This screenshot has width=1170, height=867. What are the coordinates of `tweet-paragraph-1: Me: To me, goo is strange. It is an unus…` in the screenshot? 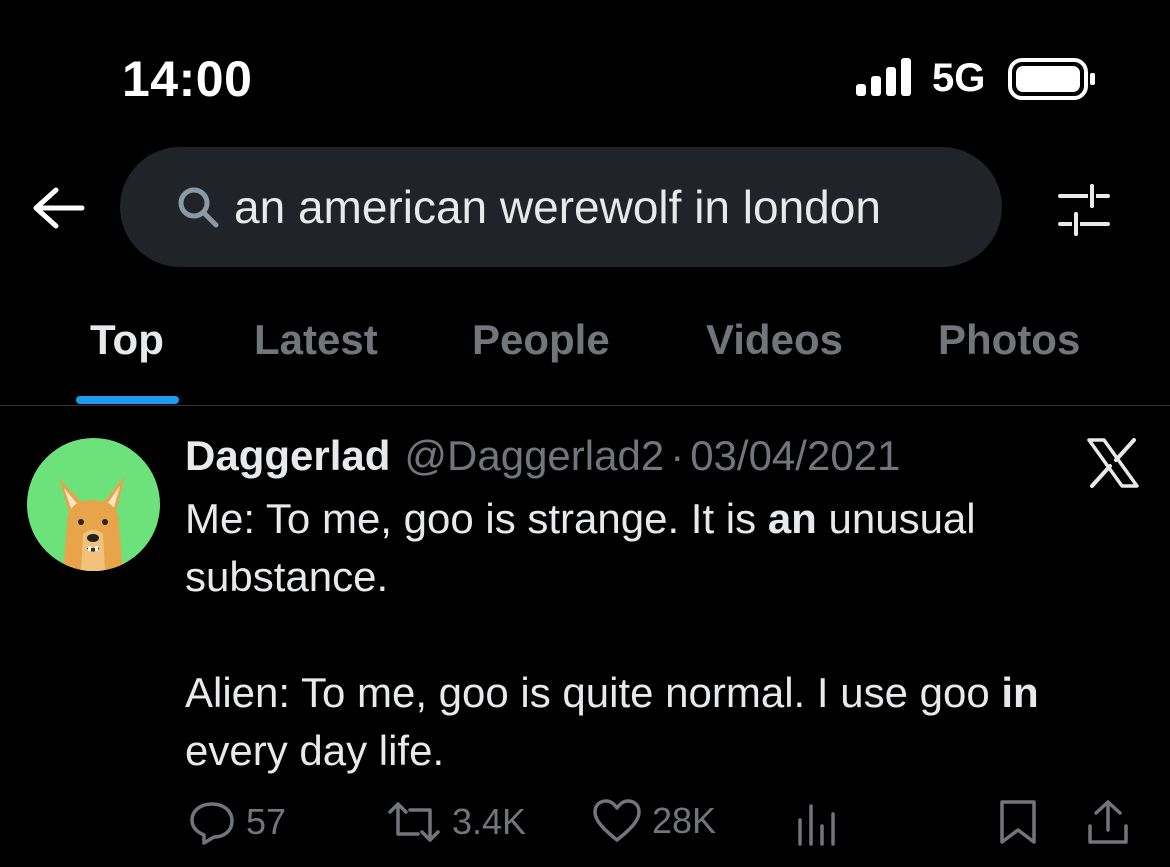 It's located at (580, 547).